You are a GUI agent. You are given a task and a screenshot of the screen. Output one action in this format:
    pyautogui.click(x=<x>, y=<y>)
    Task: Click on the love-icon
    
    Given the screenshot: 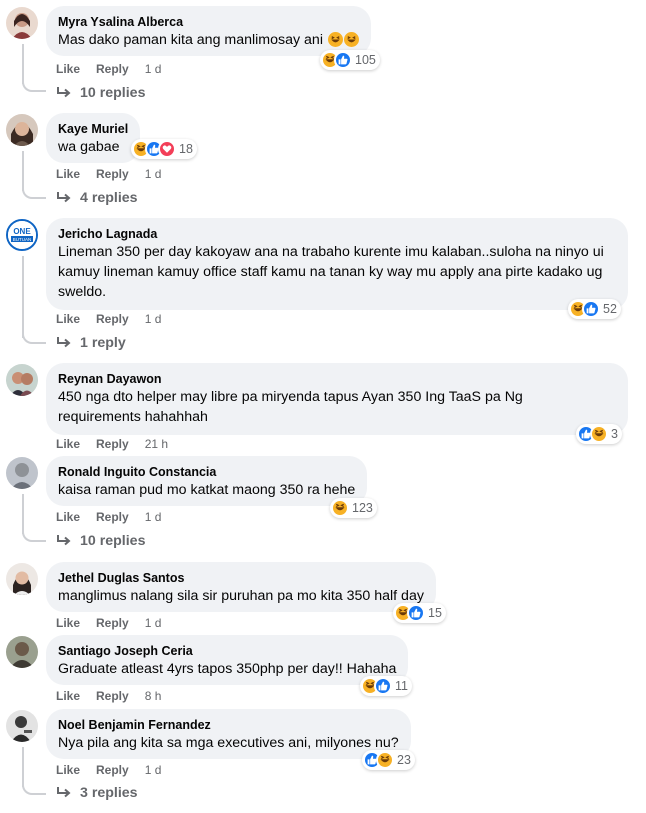 What is the action you would take?
    pyautogui.click(x=167, y=149)
    